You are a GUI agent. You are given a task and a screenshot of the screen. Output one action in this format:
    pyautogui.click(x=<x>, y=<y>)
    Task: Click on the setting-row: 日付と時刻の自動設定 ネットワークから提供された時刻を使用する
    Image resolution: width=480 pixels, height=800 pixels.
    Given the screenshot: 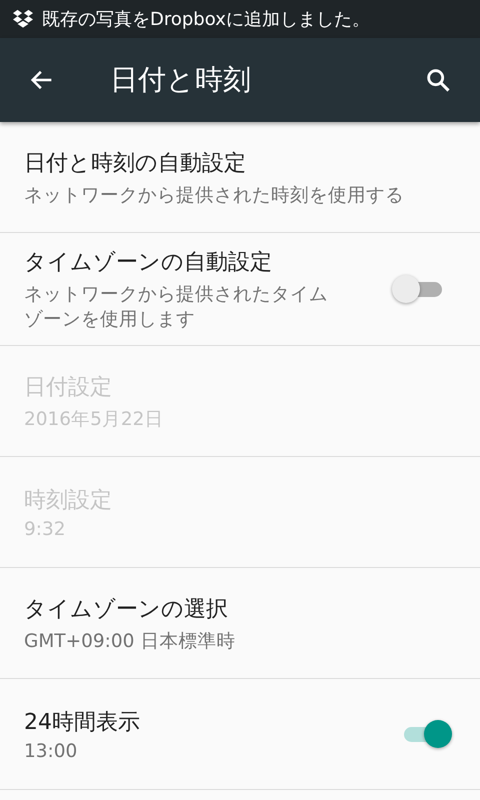 What is the action you would take?
    pyautogui.click(x=240, y=177)
    